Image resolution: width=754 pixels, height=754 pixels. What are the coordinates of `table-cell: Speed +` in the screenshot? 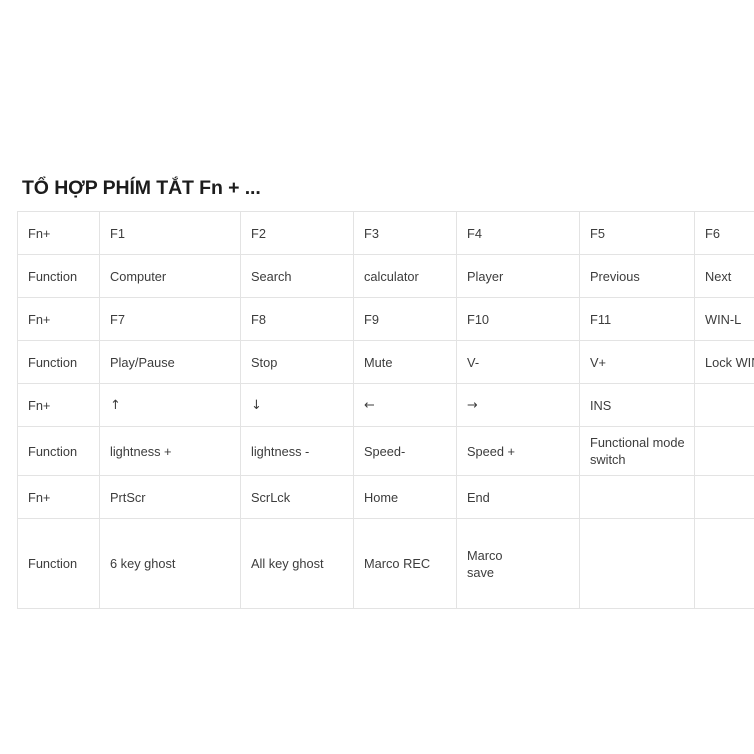 It's located at (518, 451).